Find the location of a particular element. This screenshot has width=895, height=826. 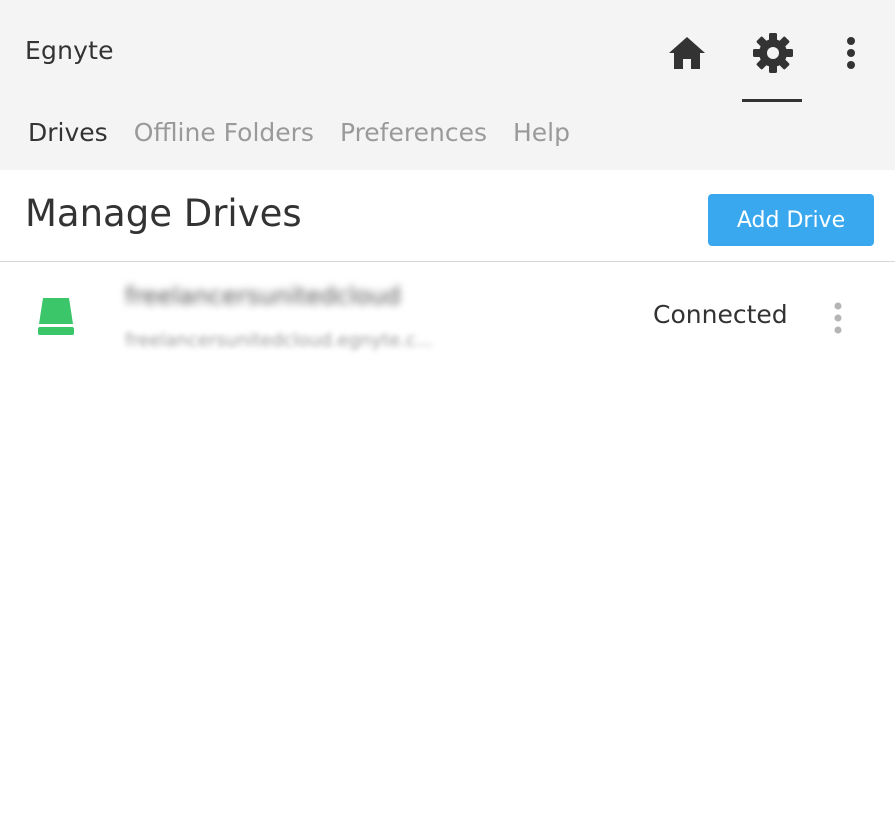

drive-icon is located at coordinates (56, 316).